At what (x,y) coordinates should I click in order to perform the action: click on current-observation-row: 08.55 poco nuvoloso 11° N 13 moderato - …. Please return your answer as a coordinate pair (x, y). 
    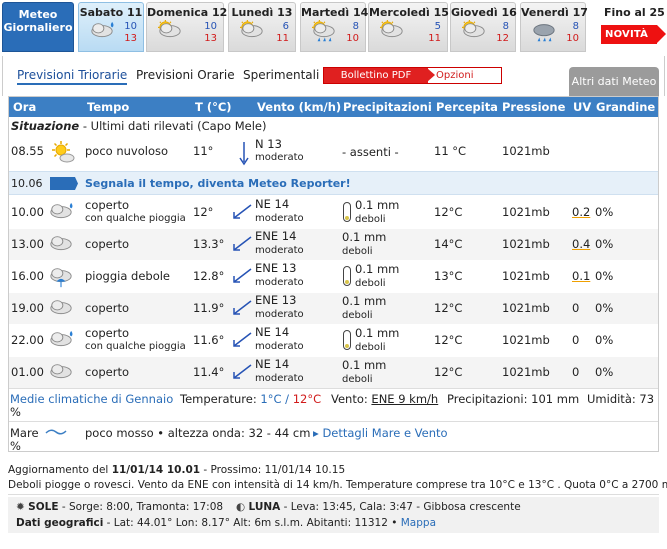
    Looking at the image, I should click on (333, 153).